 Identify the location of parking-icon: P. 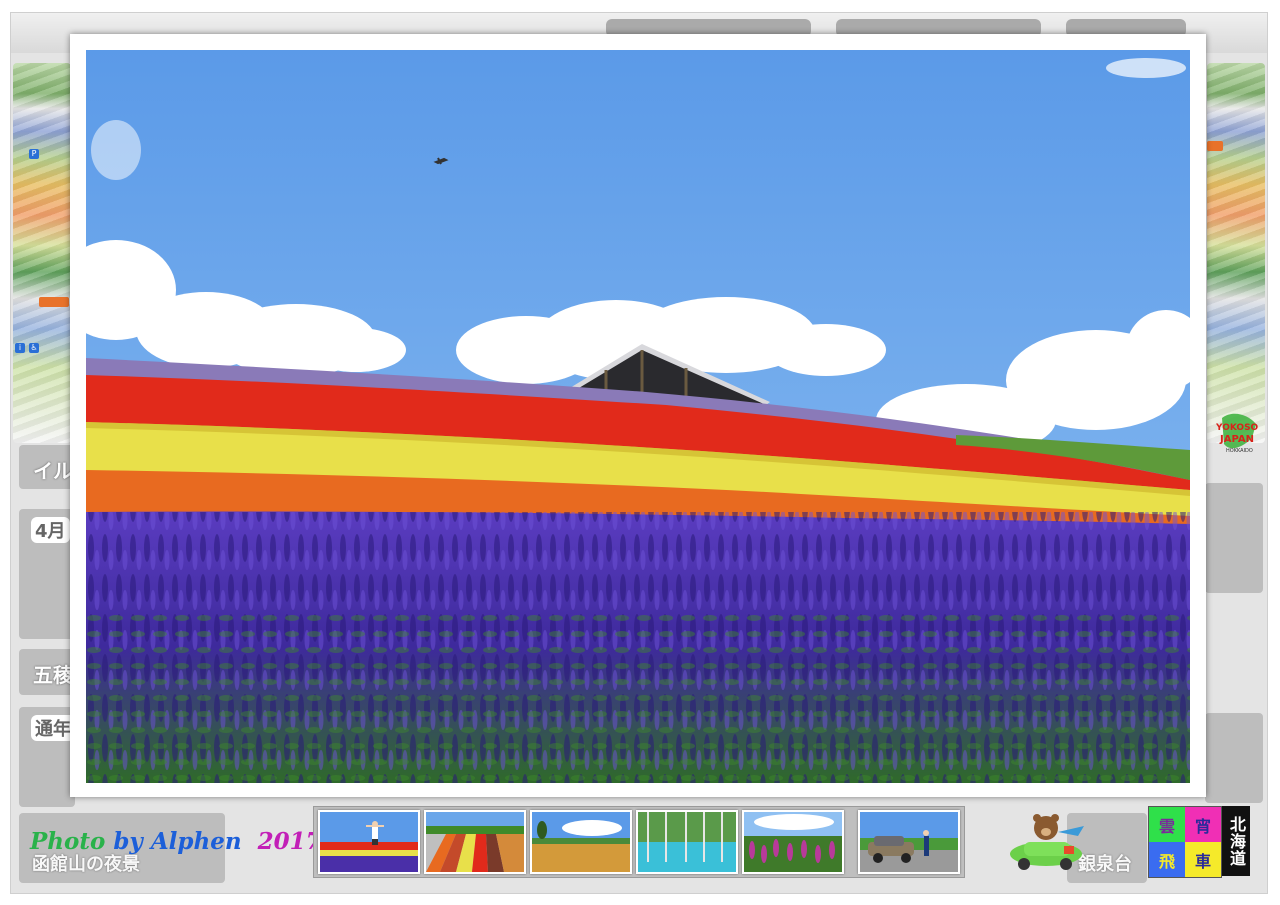
(34, 154).